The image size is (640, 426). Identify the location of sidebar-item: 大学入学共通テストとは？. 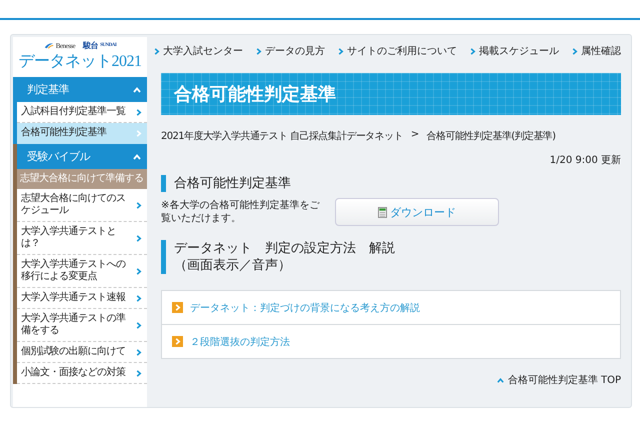
(82, 238).